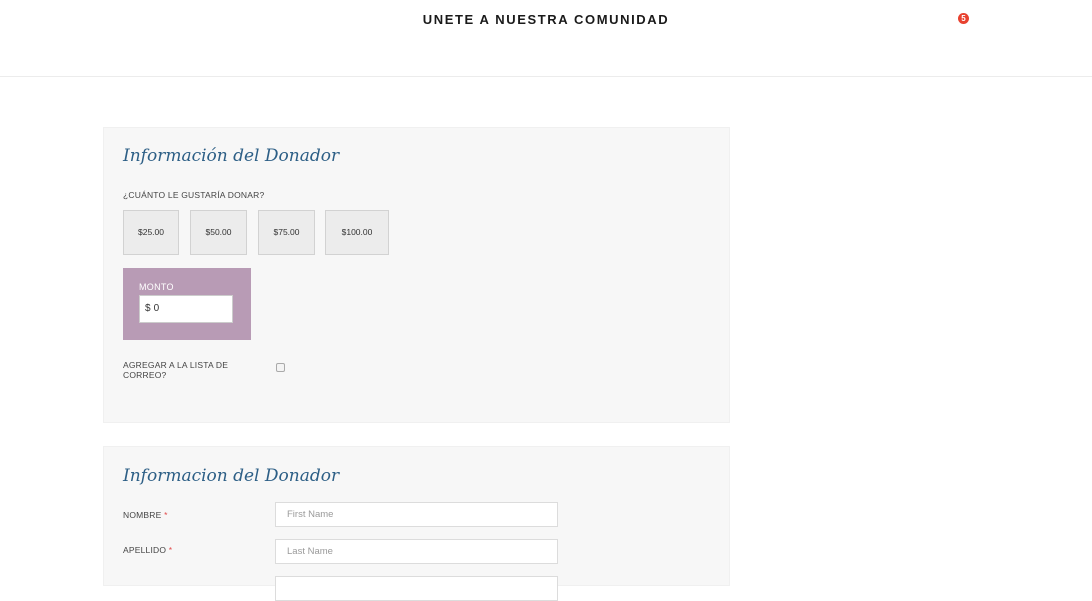  I want to click on site-header: UNETE A NUESTRA COMUNIDAD 5, so click(546, 38).